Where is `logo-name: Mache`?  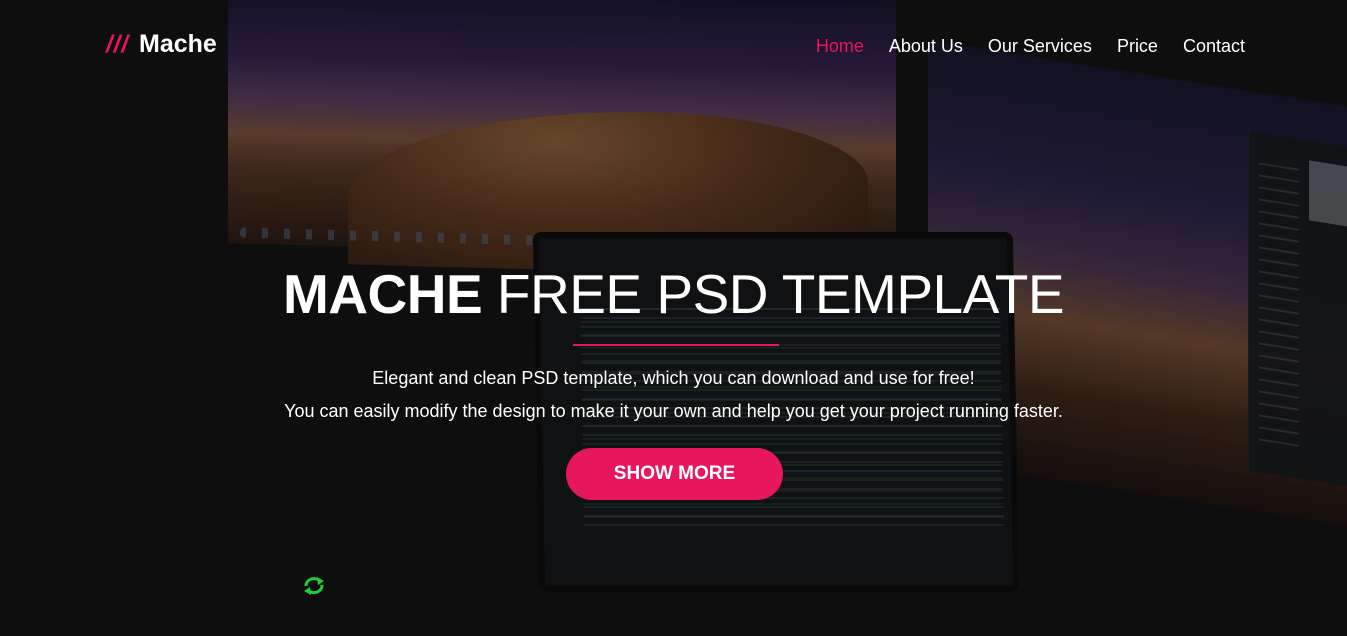 logo-name: Mache is located at coordinates (178, 44).